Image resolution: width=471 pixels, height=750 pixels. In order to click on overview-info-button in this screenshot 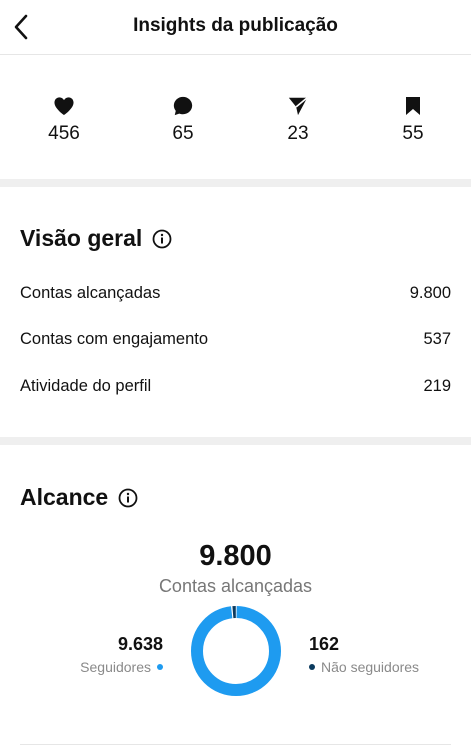, I will do `click(162, 239)`.